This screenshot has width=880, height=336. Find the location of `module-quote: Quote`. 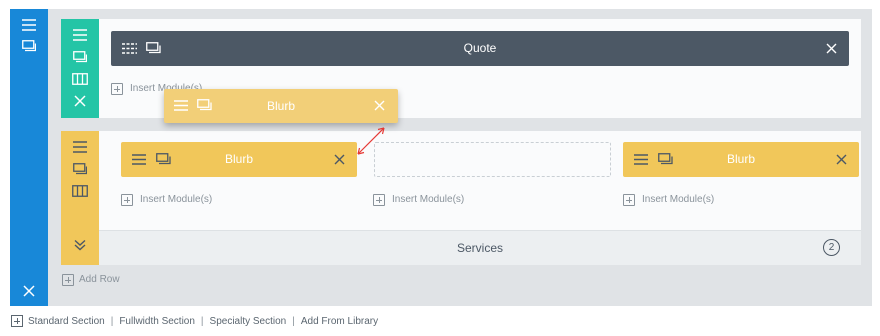

module-quote: Quote is located at coordinates (480, 48).